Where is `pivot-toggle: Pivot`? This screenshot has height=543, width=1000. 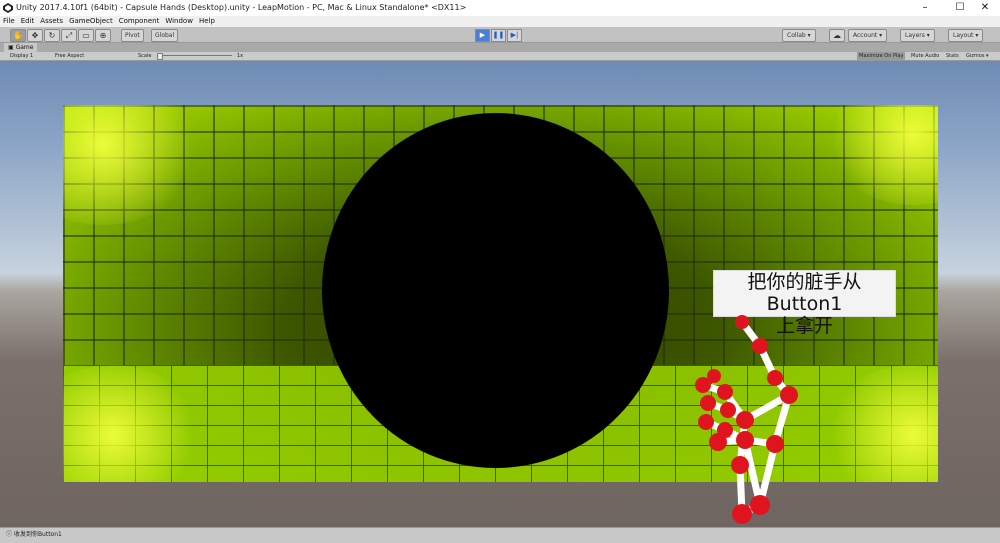 pivot-toggle: Pivot is located at coordinates (132, 35).